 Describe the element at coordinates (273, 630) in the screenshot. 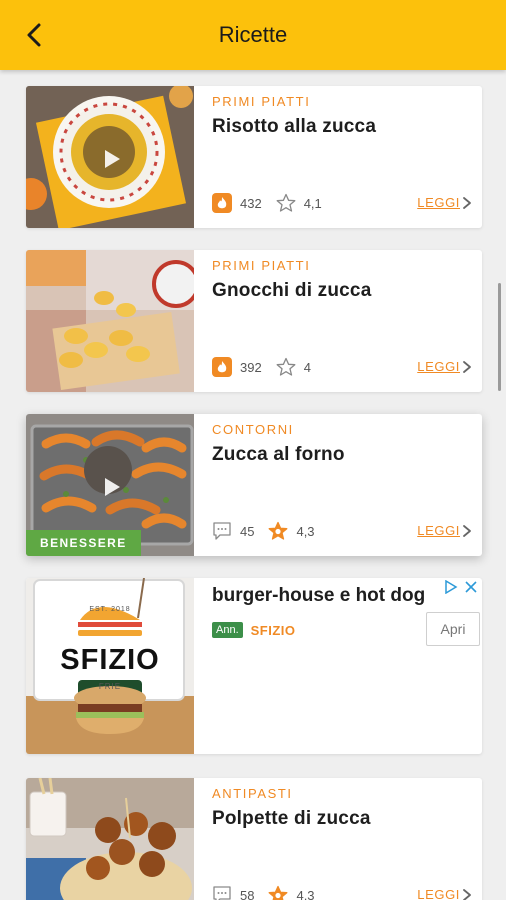

I see `ad-brand: SFIZIO` at that location.